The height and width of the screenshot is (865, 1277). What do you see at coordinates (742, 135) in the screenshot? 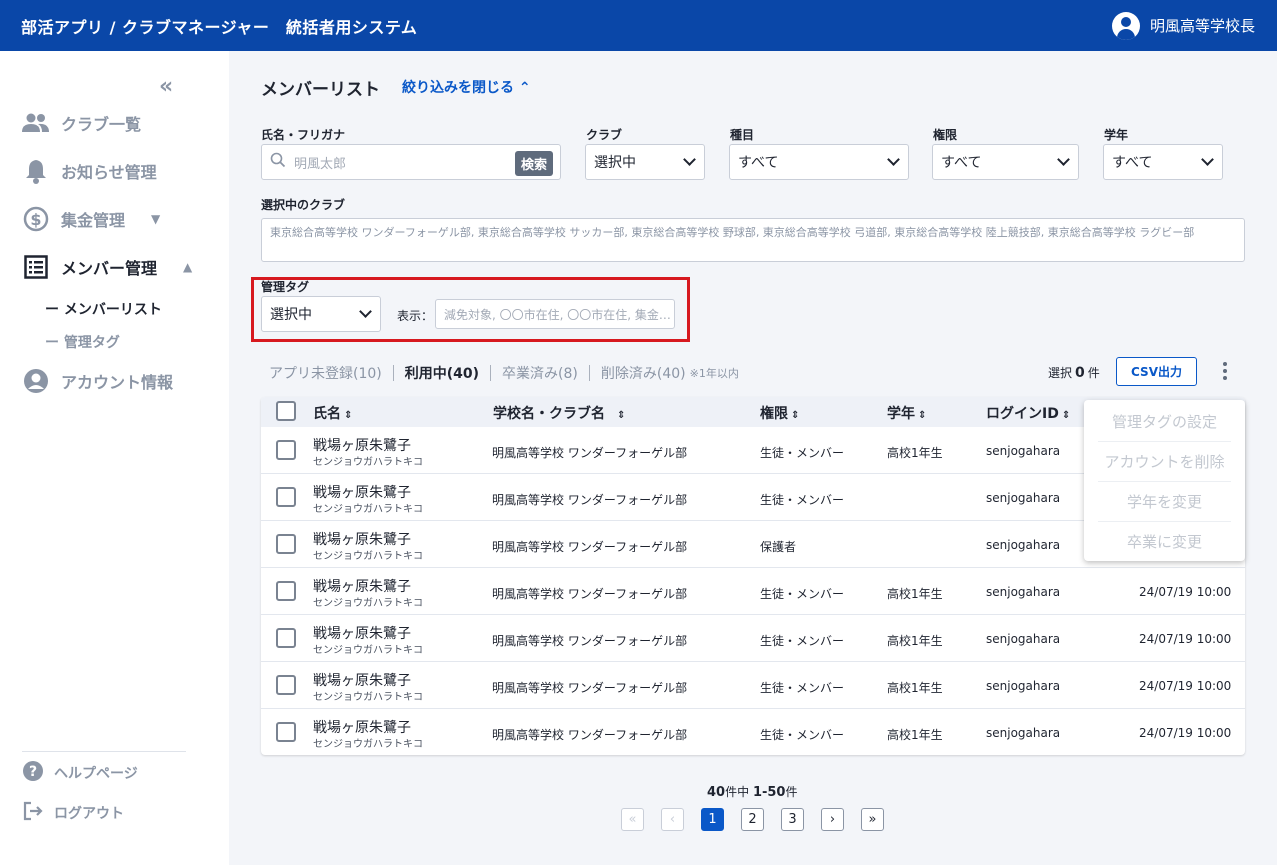
I see `category-filter-label: 種目` at bounding box center [742, 135].